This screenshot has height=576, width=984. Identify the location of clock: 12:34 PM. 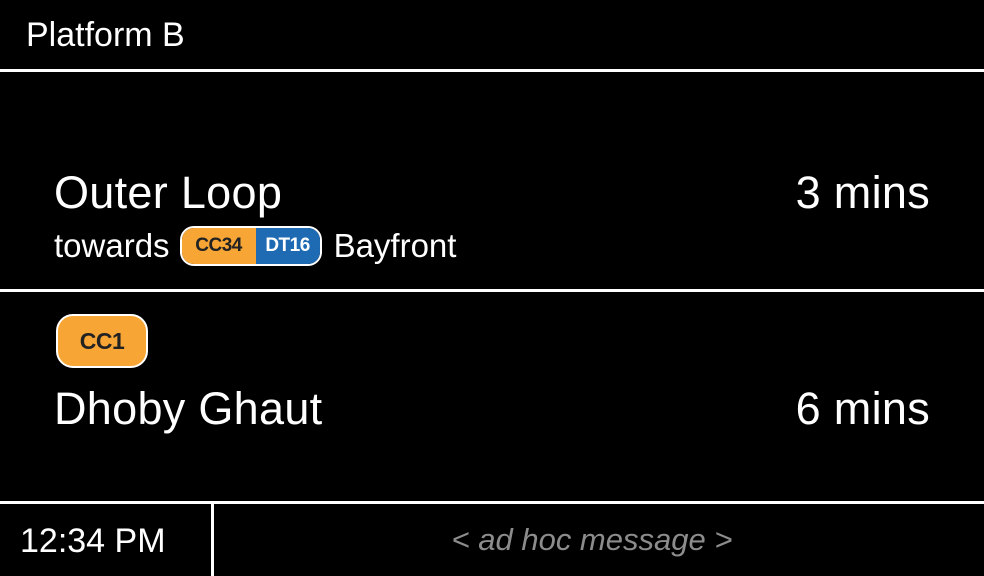
(93, 541).